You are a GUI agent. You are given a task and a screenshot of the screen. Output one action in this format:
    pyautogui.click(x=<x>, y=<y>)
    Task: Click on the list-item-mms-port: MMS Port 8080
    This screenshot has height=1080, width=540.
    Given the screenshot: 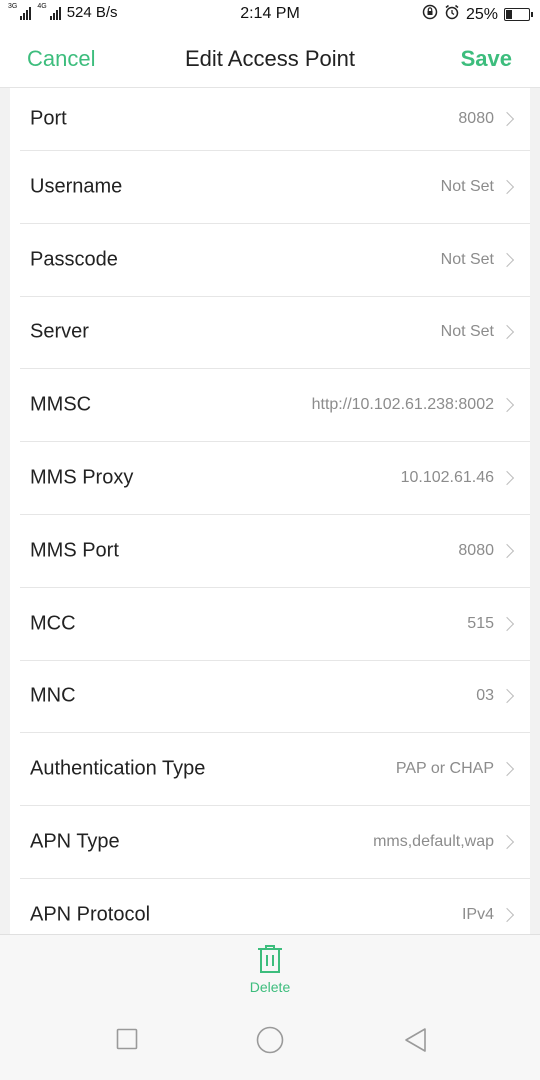 What is the action you would take?
    pyautogui.click(x=275, y=551)
    